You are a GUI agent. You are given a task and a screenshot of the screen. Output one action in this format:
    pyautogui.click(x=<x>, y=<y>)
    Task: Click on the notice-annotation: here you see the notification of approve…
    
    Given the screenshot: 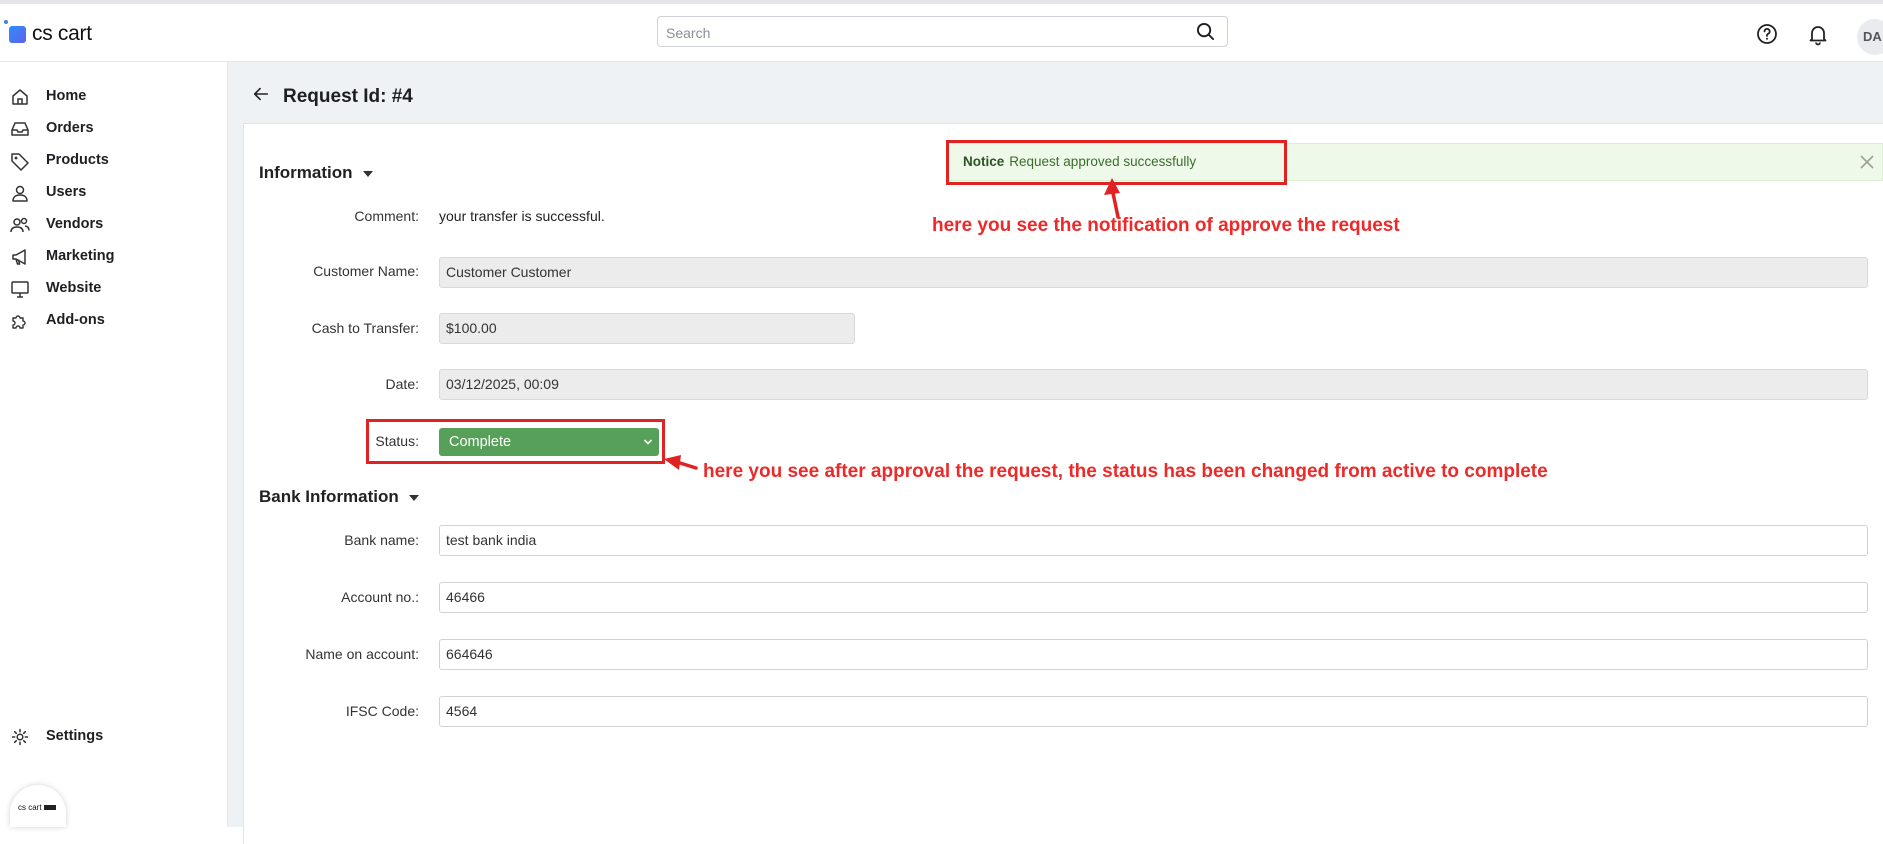 What is the action you would take?
    pyautogui.click(x=1166, y=225)
    